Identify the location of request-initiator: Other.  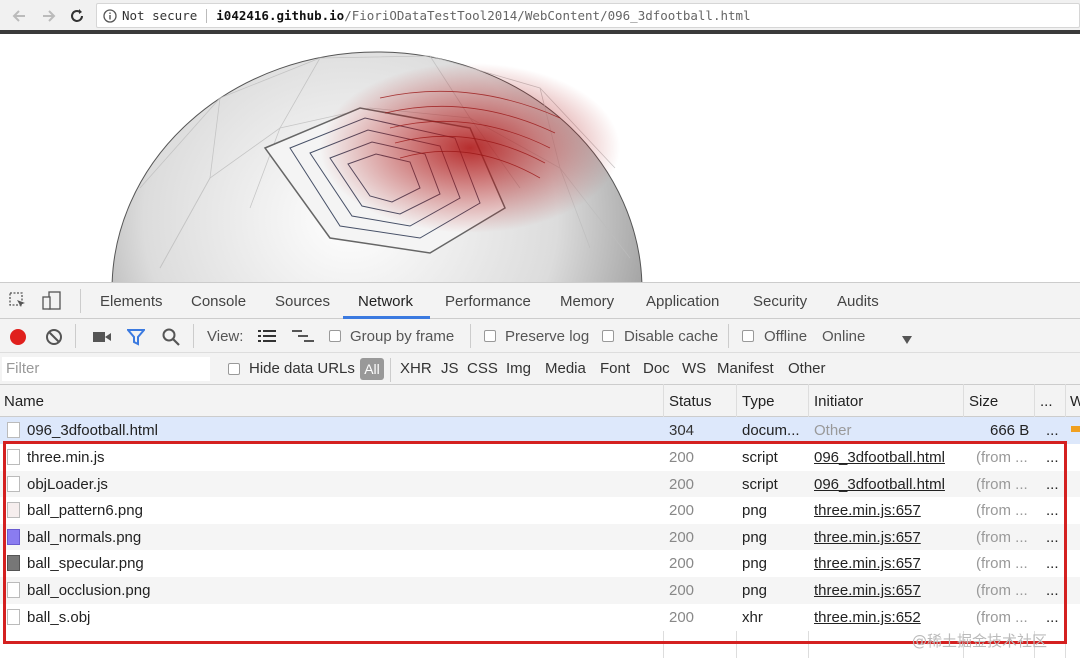
(833, 430).